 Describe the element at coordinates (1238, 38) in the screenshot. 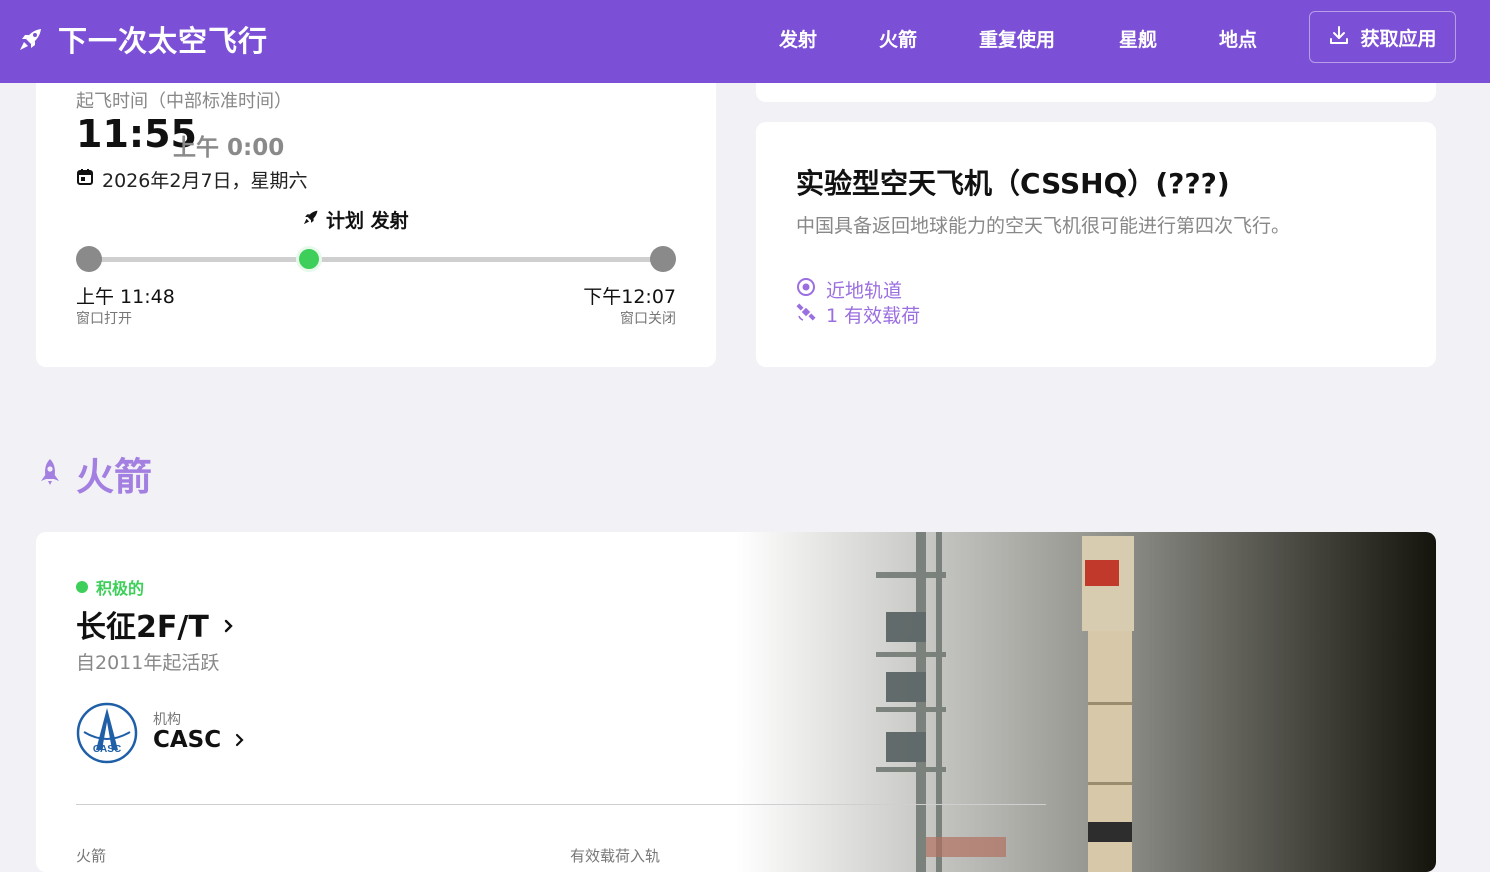

I see `nav-locations: 地点` at that location.